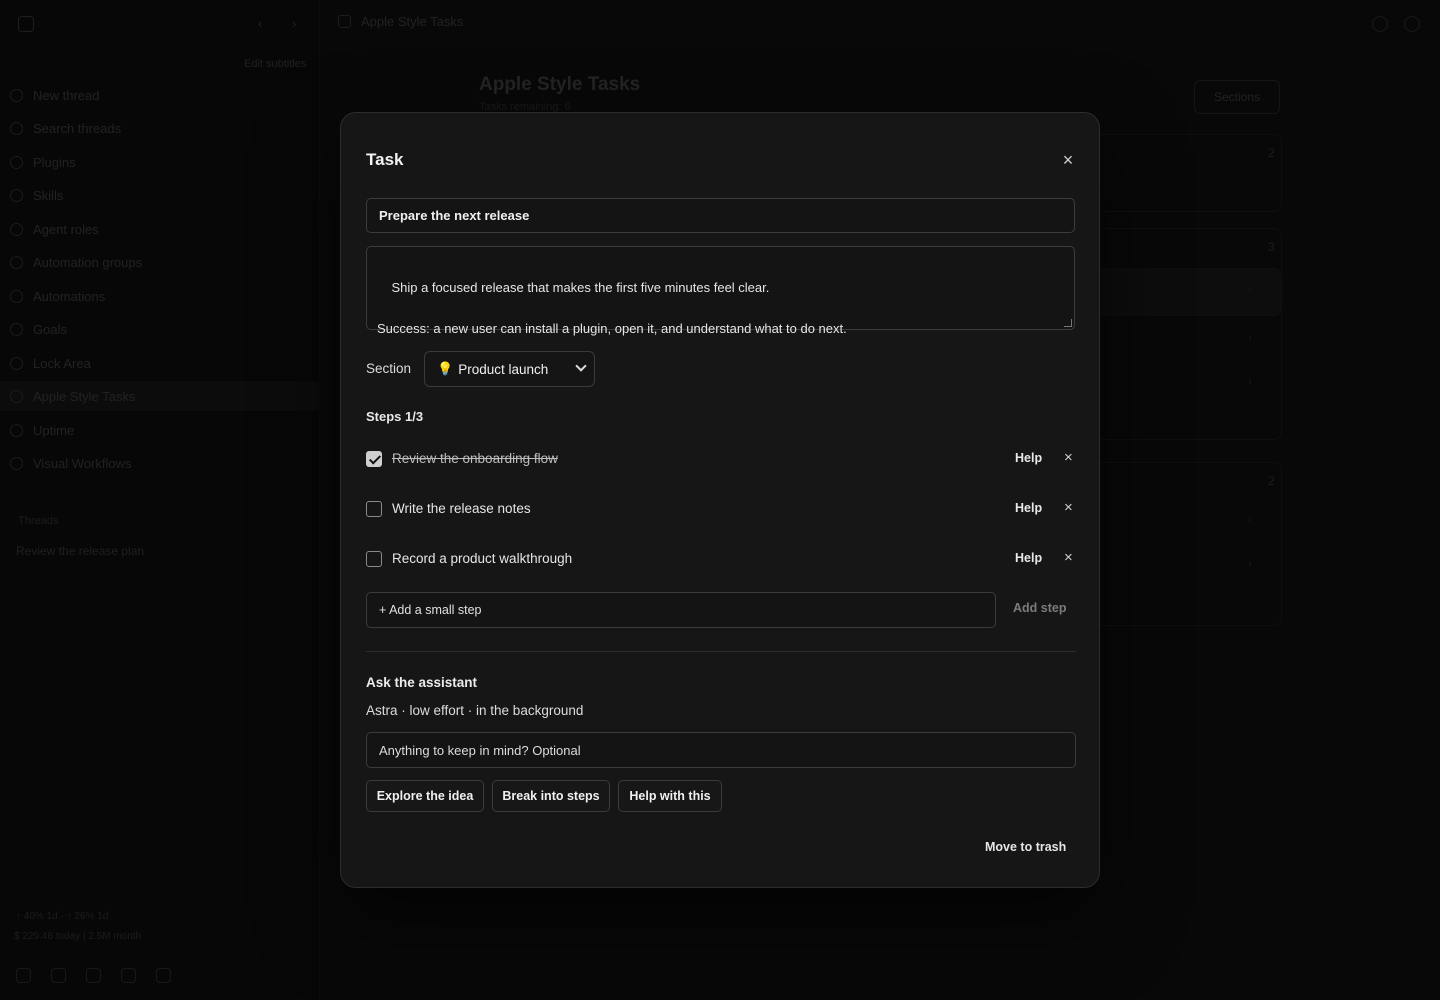 The width and height of the screenshot is (1440, 1000). What do you see at coordinates (720, 215) in the screenshot?
I see `task-title-input` at bounding box center [720, 215].